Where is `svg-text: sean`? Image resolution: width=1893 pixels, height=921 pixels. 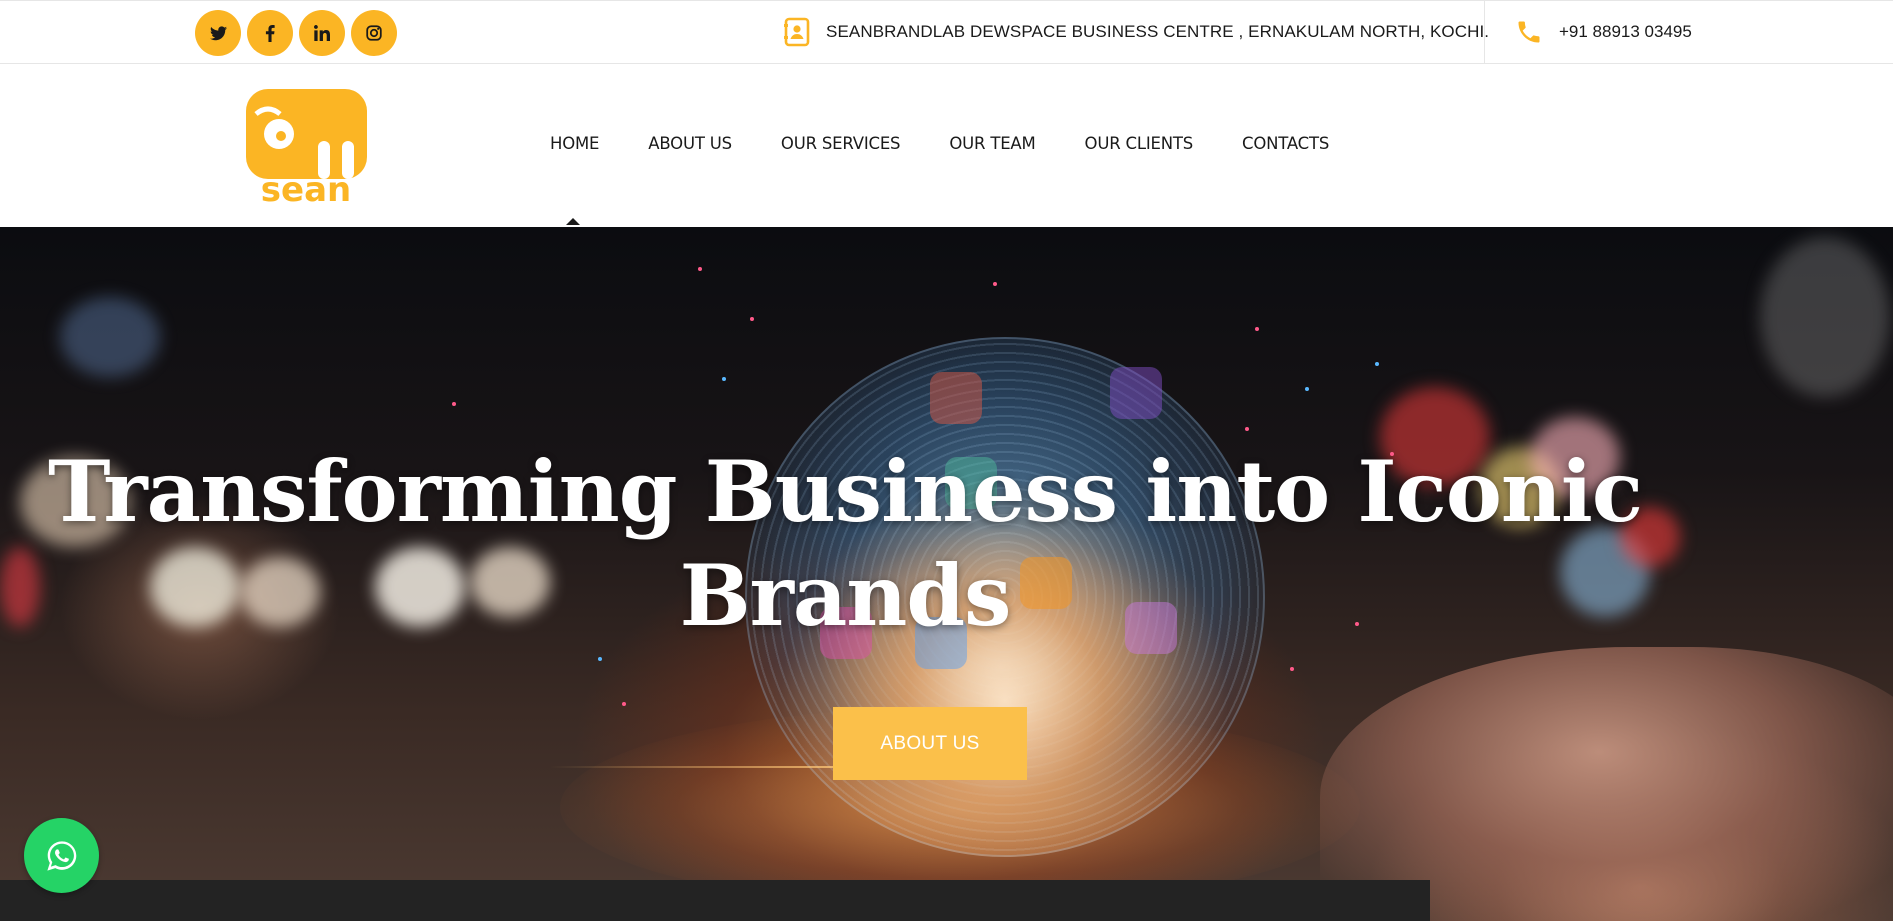
svg-text: sean is located at coordinates (306, 187).